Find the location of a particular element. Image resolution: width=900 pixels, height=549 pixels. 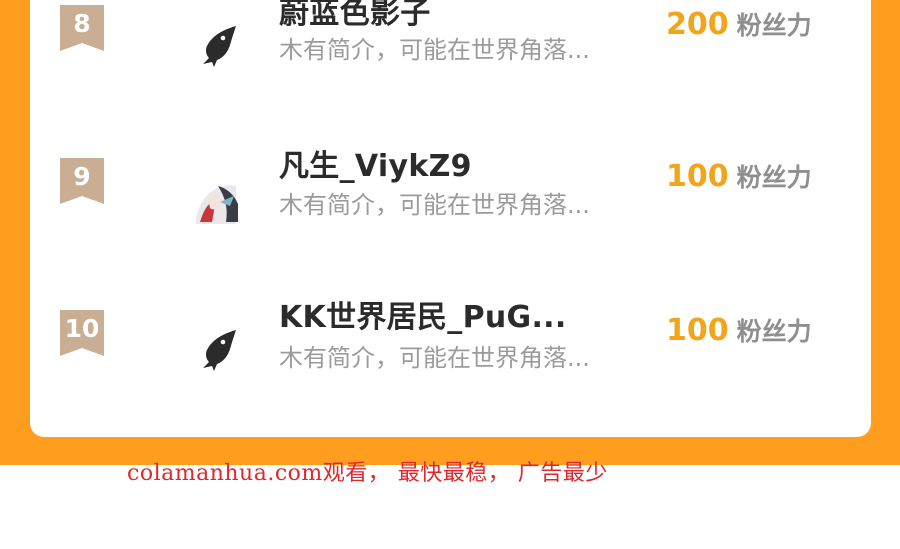

fan-power-score: 200 粉丝力 is located at coordinates (739, 24).